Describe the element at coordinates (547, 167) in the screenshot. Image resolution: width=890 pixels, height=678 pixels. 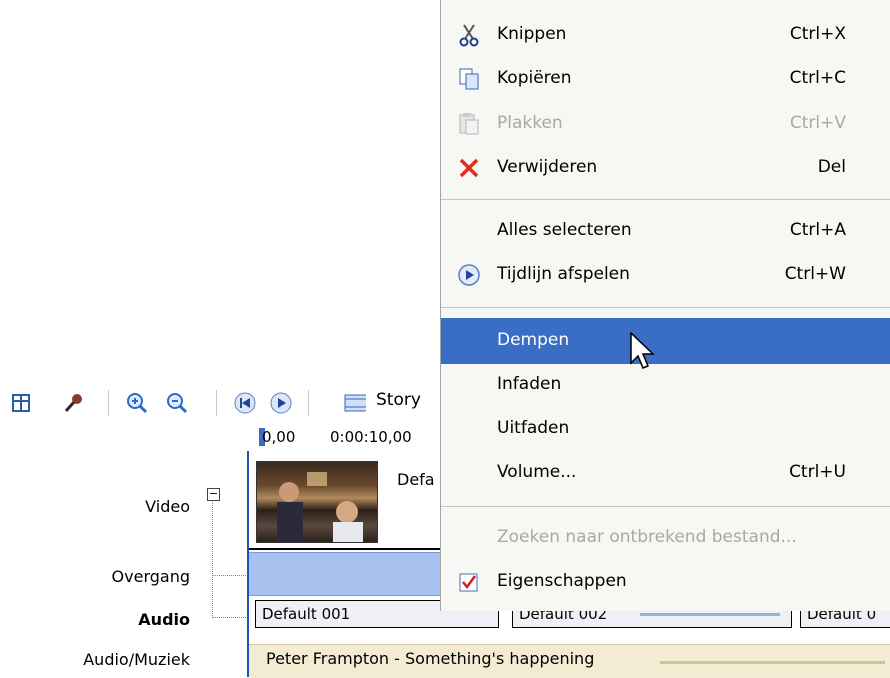
I see `menu-item-label: Verwijderen` at that location.